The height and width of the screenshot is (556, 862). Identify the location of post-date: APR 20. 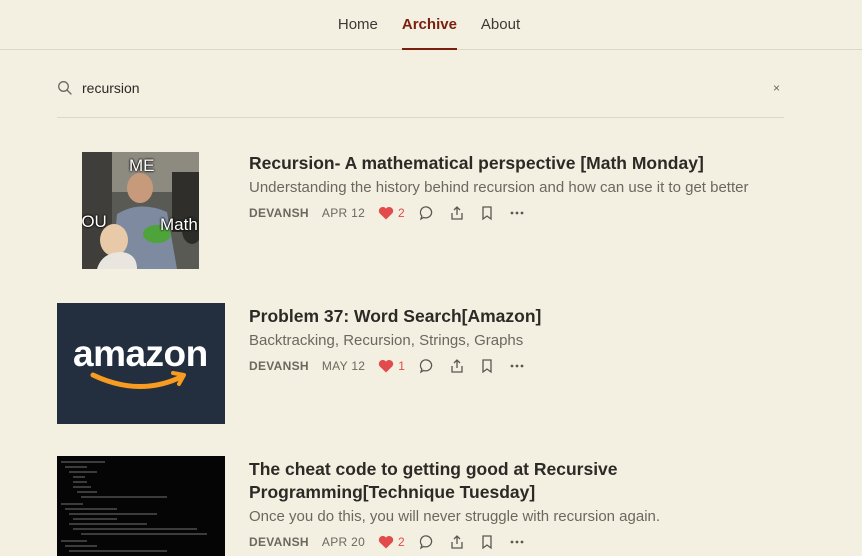
(343, 542).